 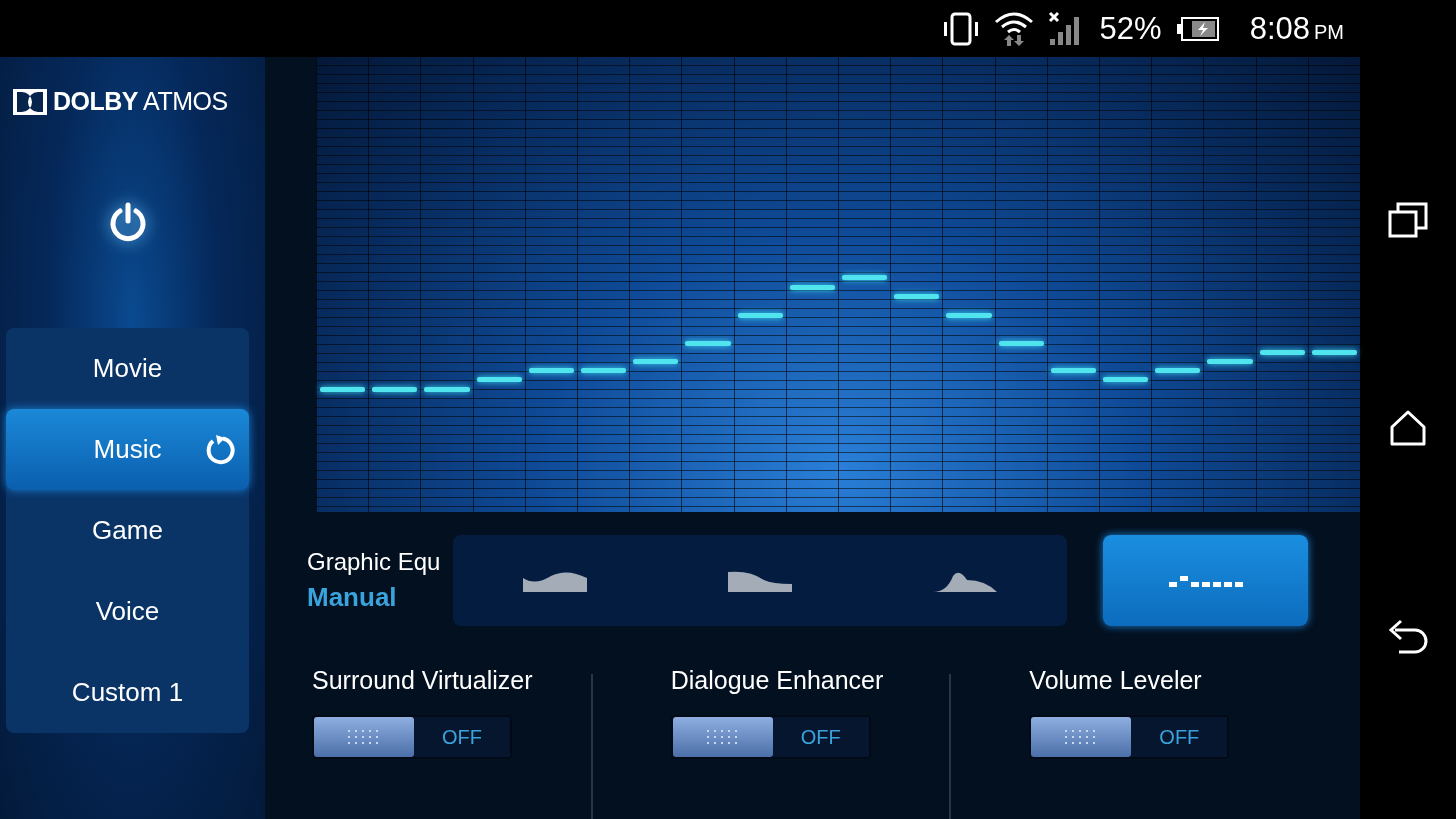 What do you see at coordinates (1279, 28) in the screenshot?
I see `clock-time: 8:08` at bounding box center [1279, 28].